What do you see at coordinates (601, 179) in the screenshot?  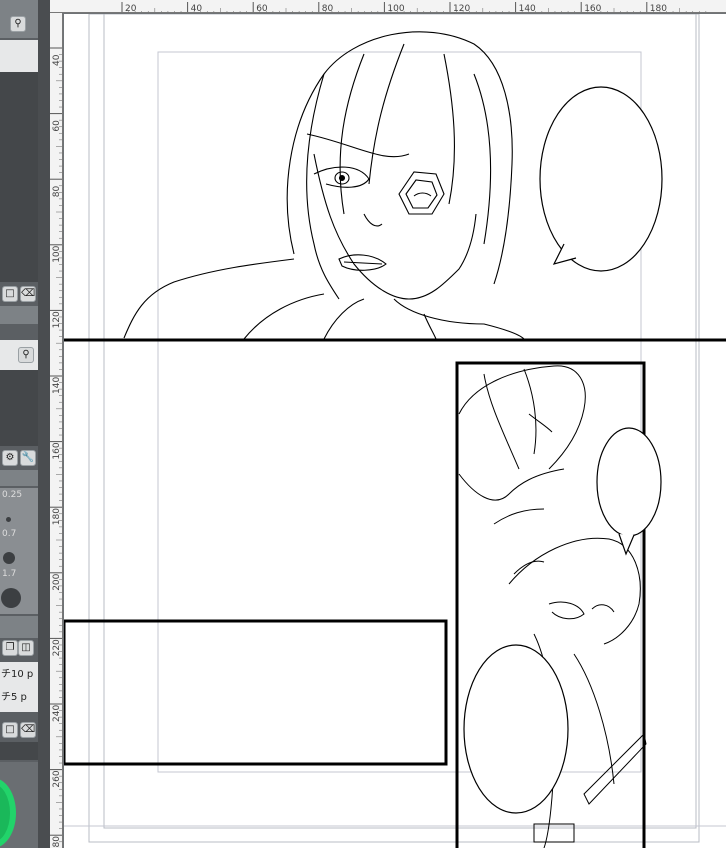 I see `speech-bubble-top` at bounding box center [601, 179].